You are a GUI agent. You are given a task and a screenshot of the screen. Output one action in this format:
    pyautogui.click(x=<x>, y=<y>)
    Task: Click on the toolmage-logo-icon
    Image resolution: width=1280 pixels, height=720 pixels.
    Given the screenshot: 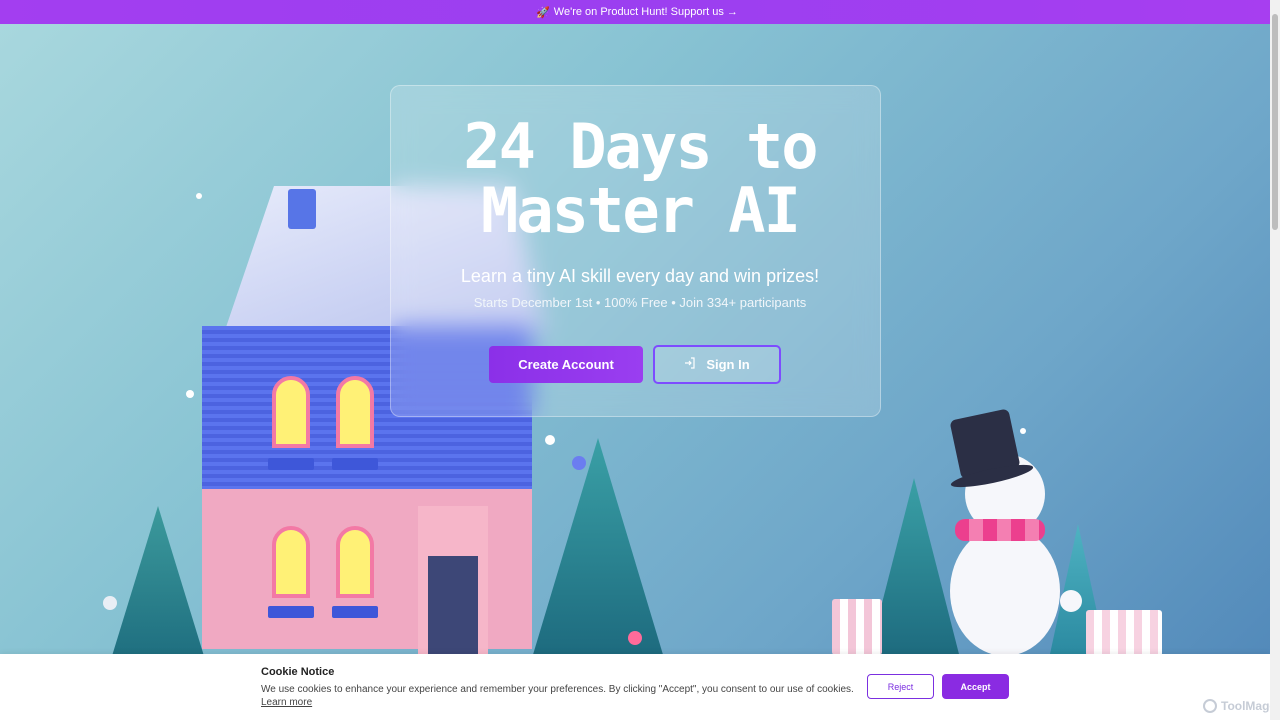 What is the action you would take?
    pyautogui.click(x=1210, y=706)
    